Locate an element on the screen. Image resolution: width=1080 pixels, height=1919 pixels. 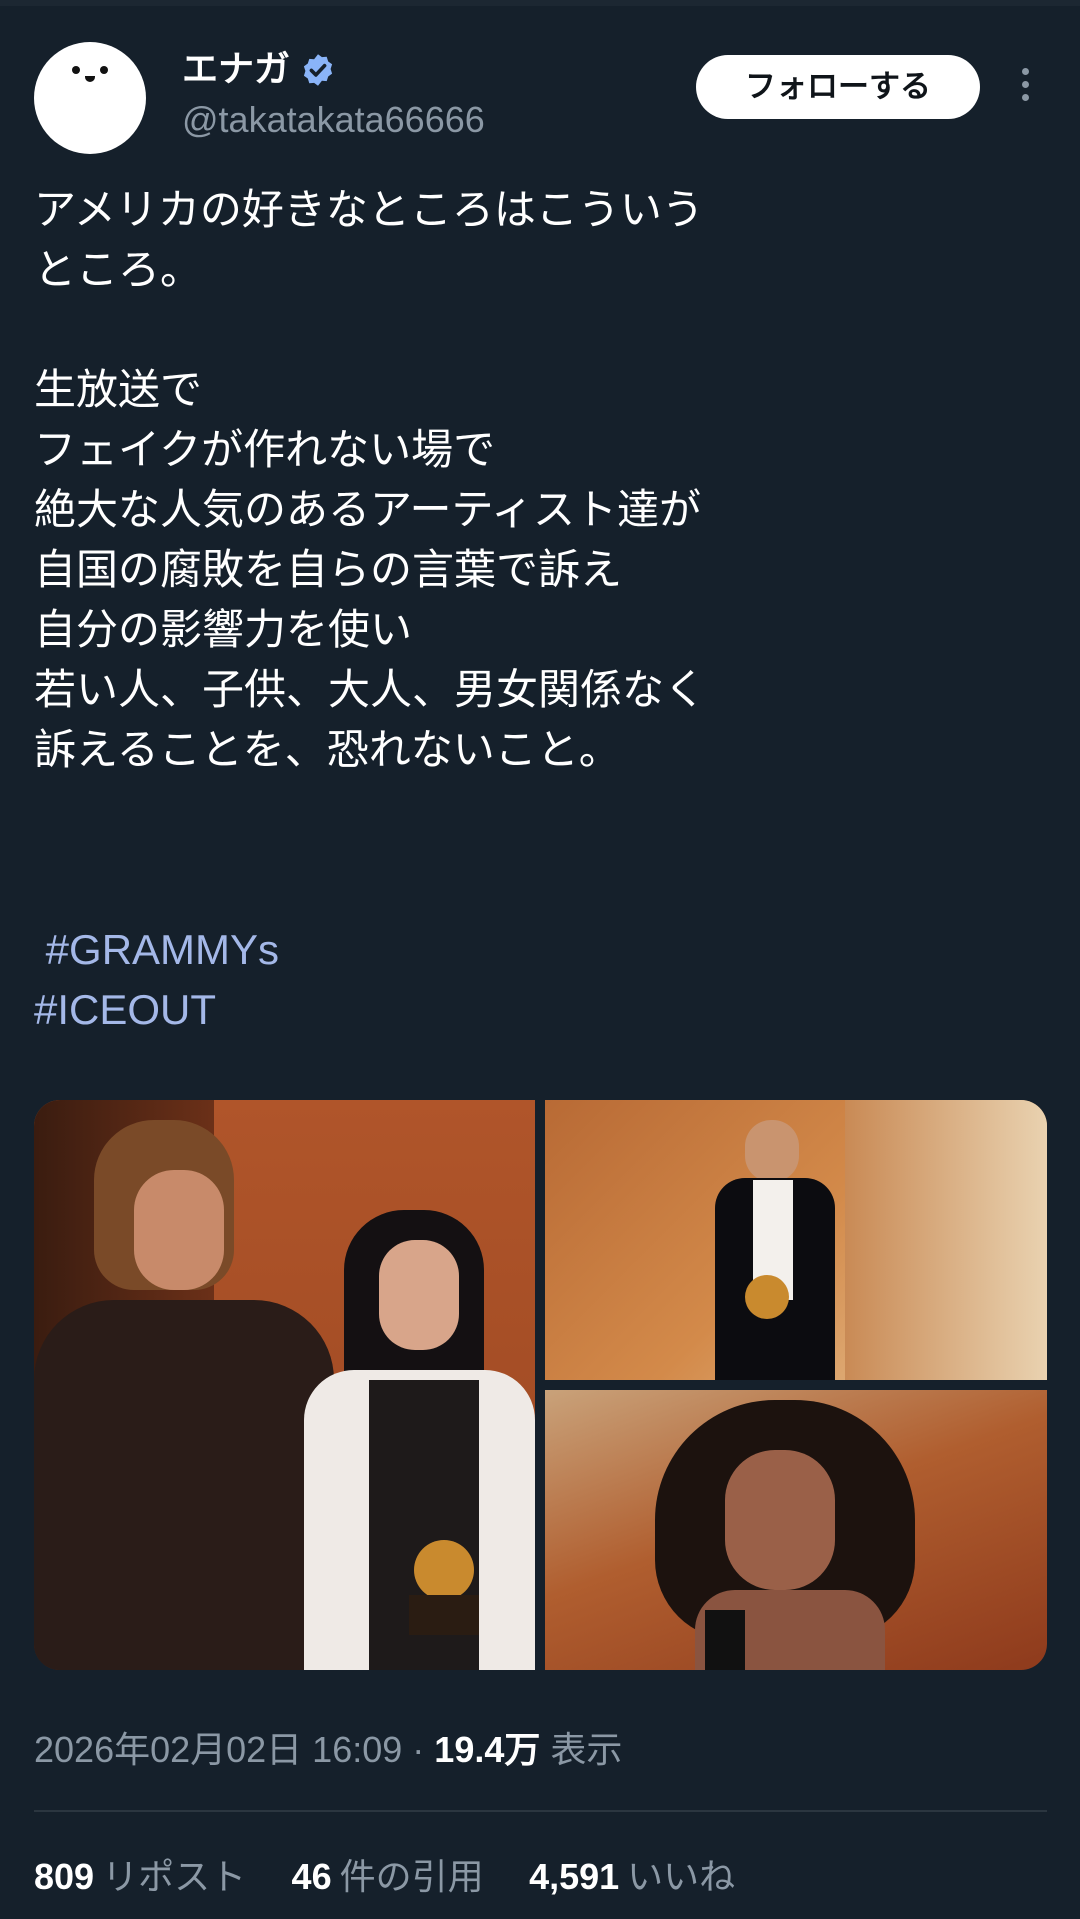
reposts-label: リポスト is located at coordinates (174, 1877).